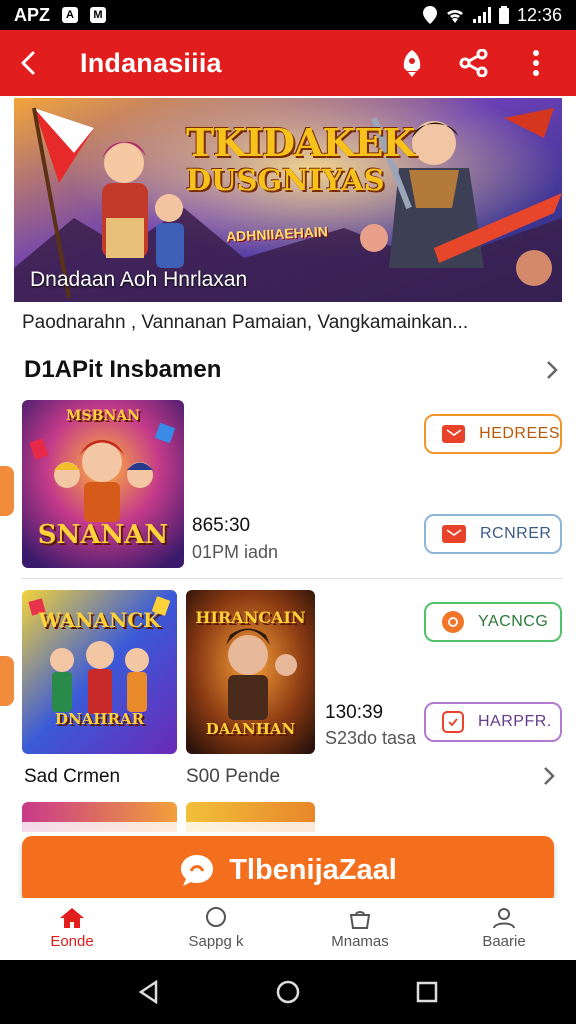  Describe the element at coordinates (453, 622) in the screenshot. I see `chat-bubble-icon` at that location.